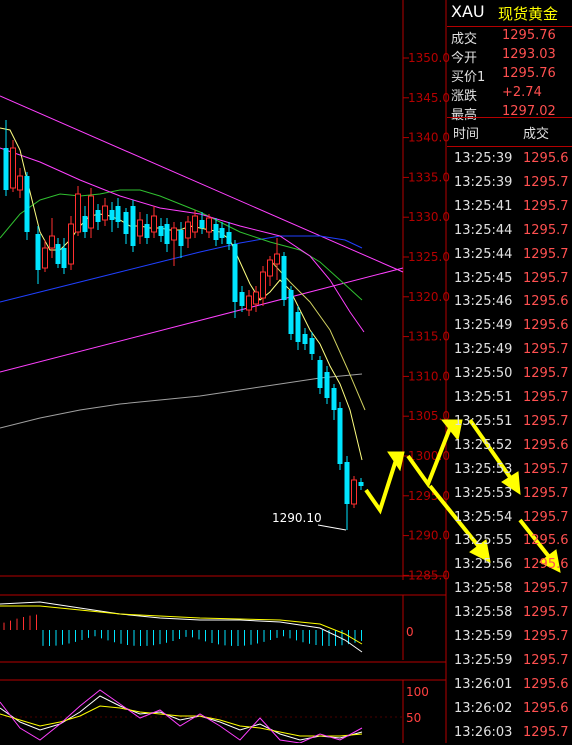 Image resolution: width=572 pixels, height=745 pixels. I want to click on tick-time: 13:25:56, so click(483, 565).